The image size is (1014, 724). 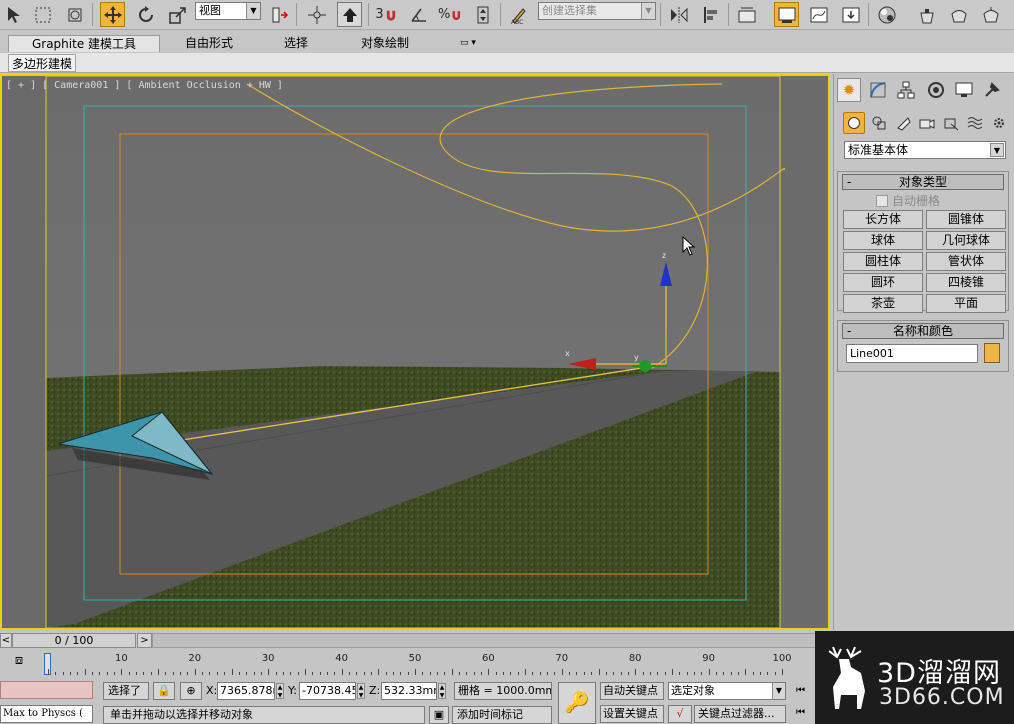 What do you see at coordinates (632, 691) in the screenshot?
I see `auto-key-button: 自动关键点` at bounding box center [632, 691].